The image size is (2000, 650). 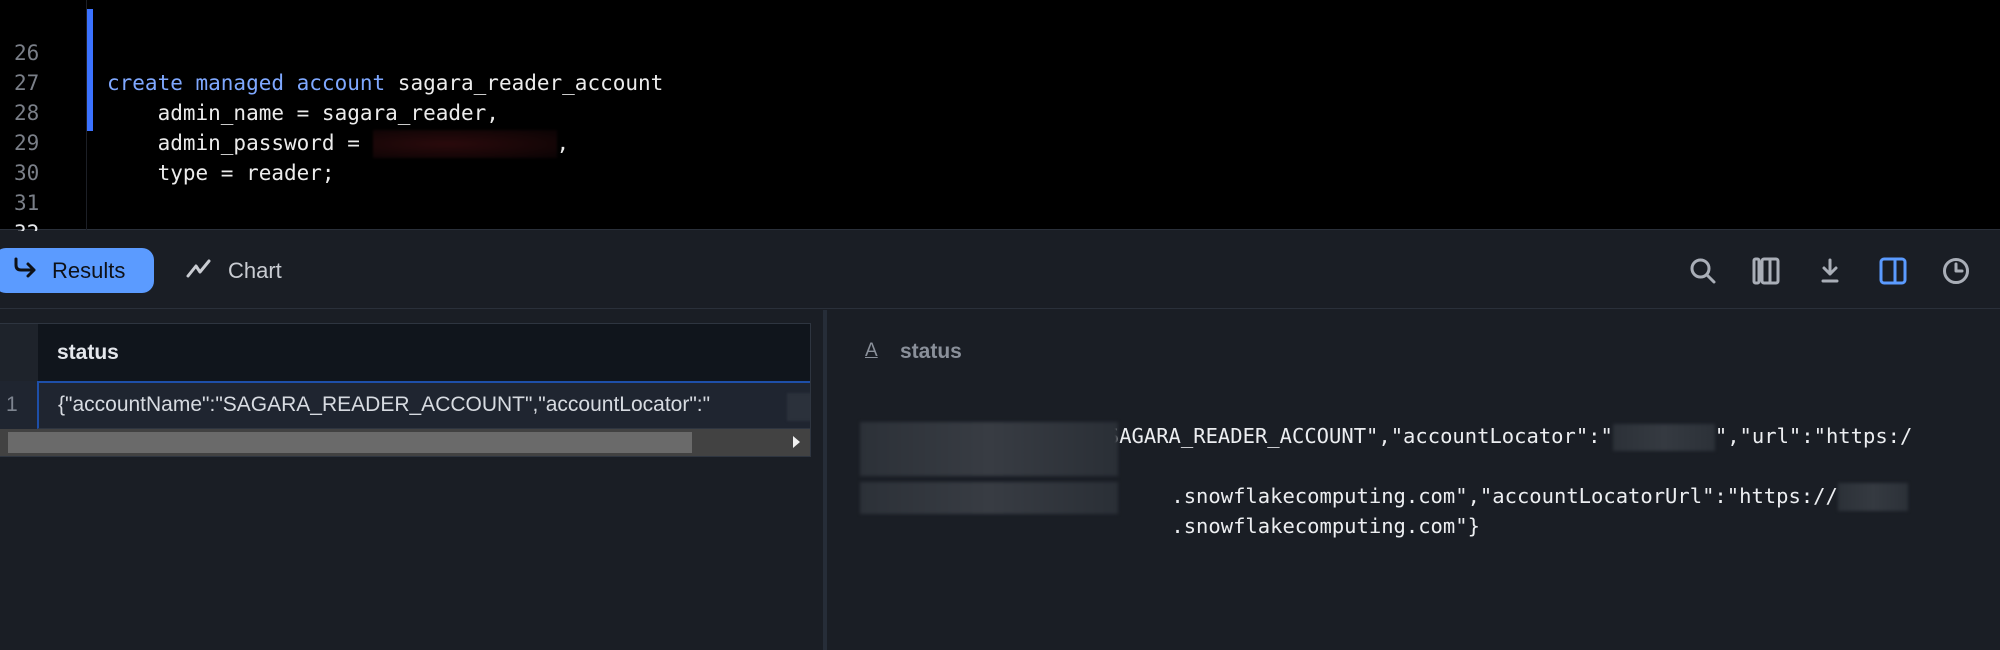 I want to click on code-line: 31, so click(x=1000, y=186).